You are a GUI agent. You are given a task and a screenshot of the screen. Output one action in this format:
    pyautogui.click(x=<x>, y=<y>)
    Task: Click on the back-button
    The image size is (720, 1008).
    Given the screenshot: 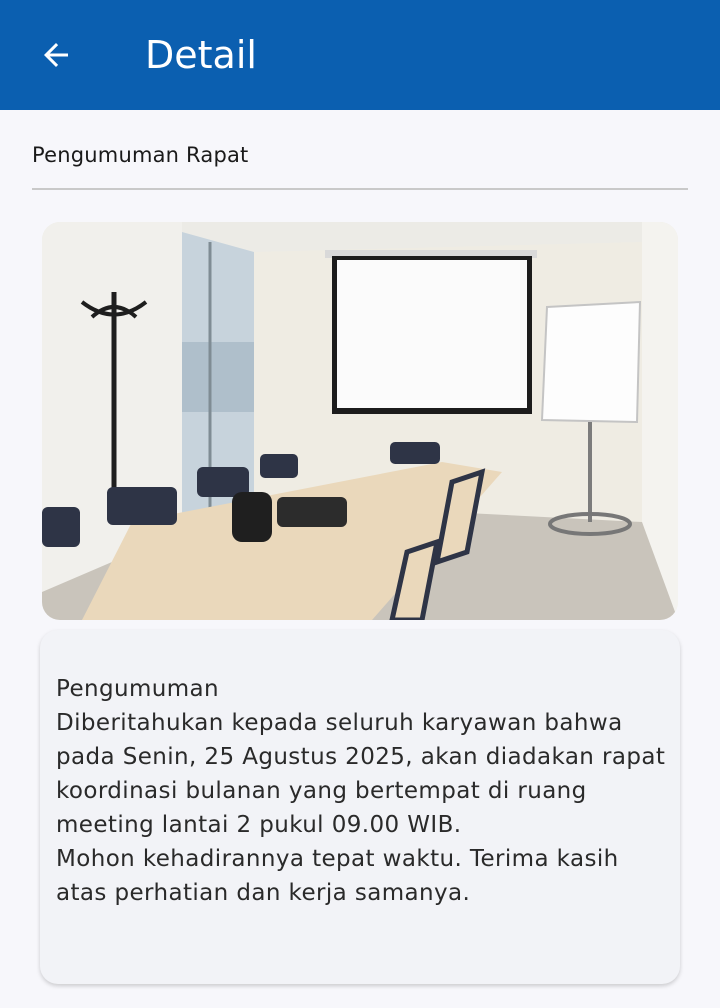 What is the action you would take?
    pyautogui.click(x=56, y=55)
    